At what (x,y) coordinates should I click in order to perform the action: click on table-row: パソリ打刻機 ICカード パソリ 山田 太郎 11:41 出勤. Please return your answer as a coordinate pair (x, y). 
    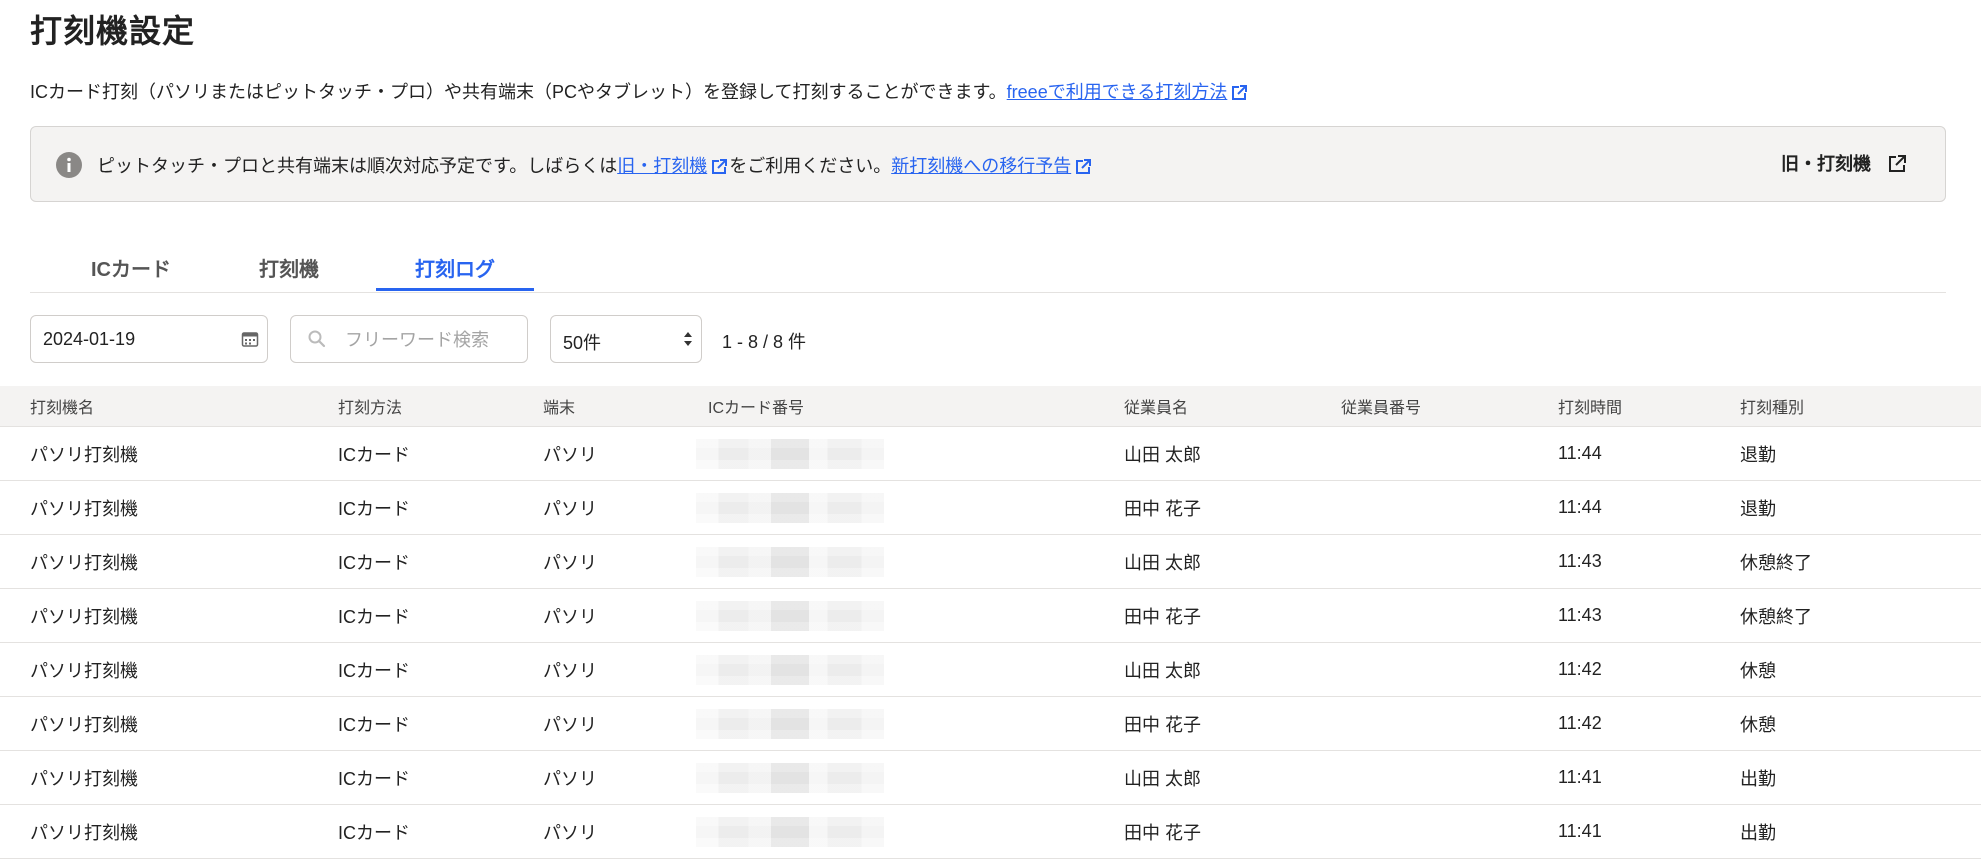
    Looking at the image, I should click on (990, 777).